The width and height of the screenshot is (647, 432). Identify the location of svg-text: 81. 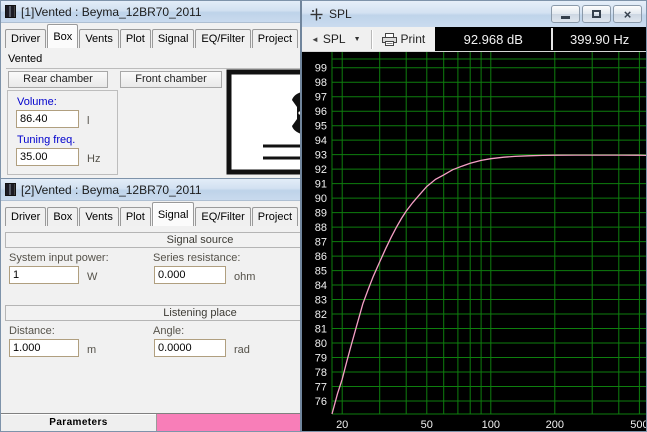
(321, 330).